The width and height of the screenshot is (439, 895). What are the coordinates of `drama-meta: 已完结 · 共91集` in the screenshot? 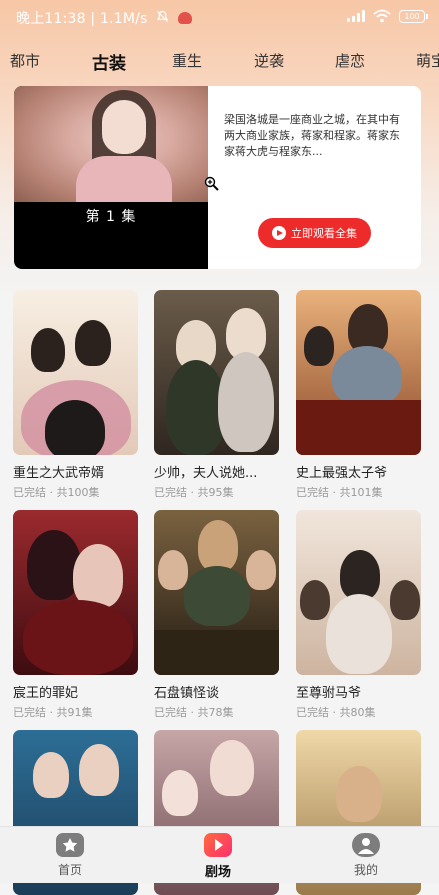 It's located at (53, 712).